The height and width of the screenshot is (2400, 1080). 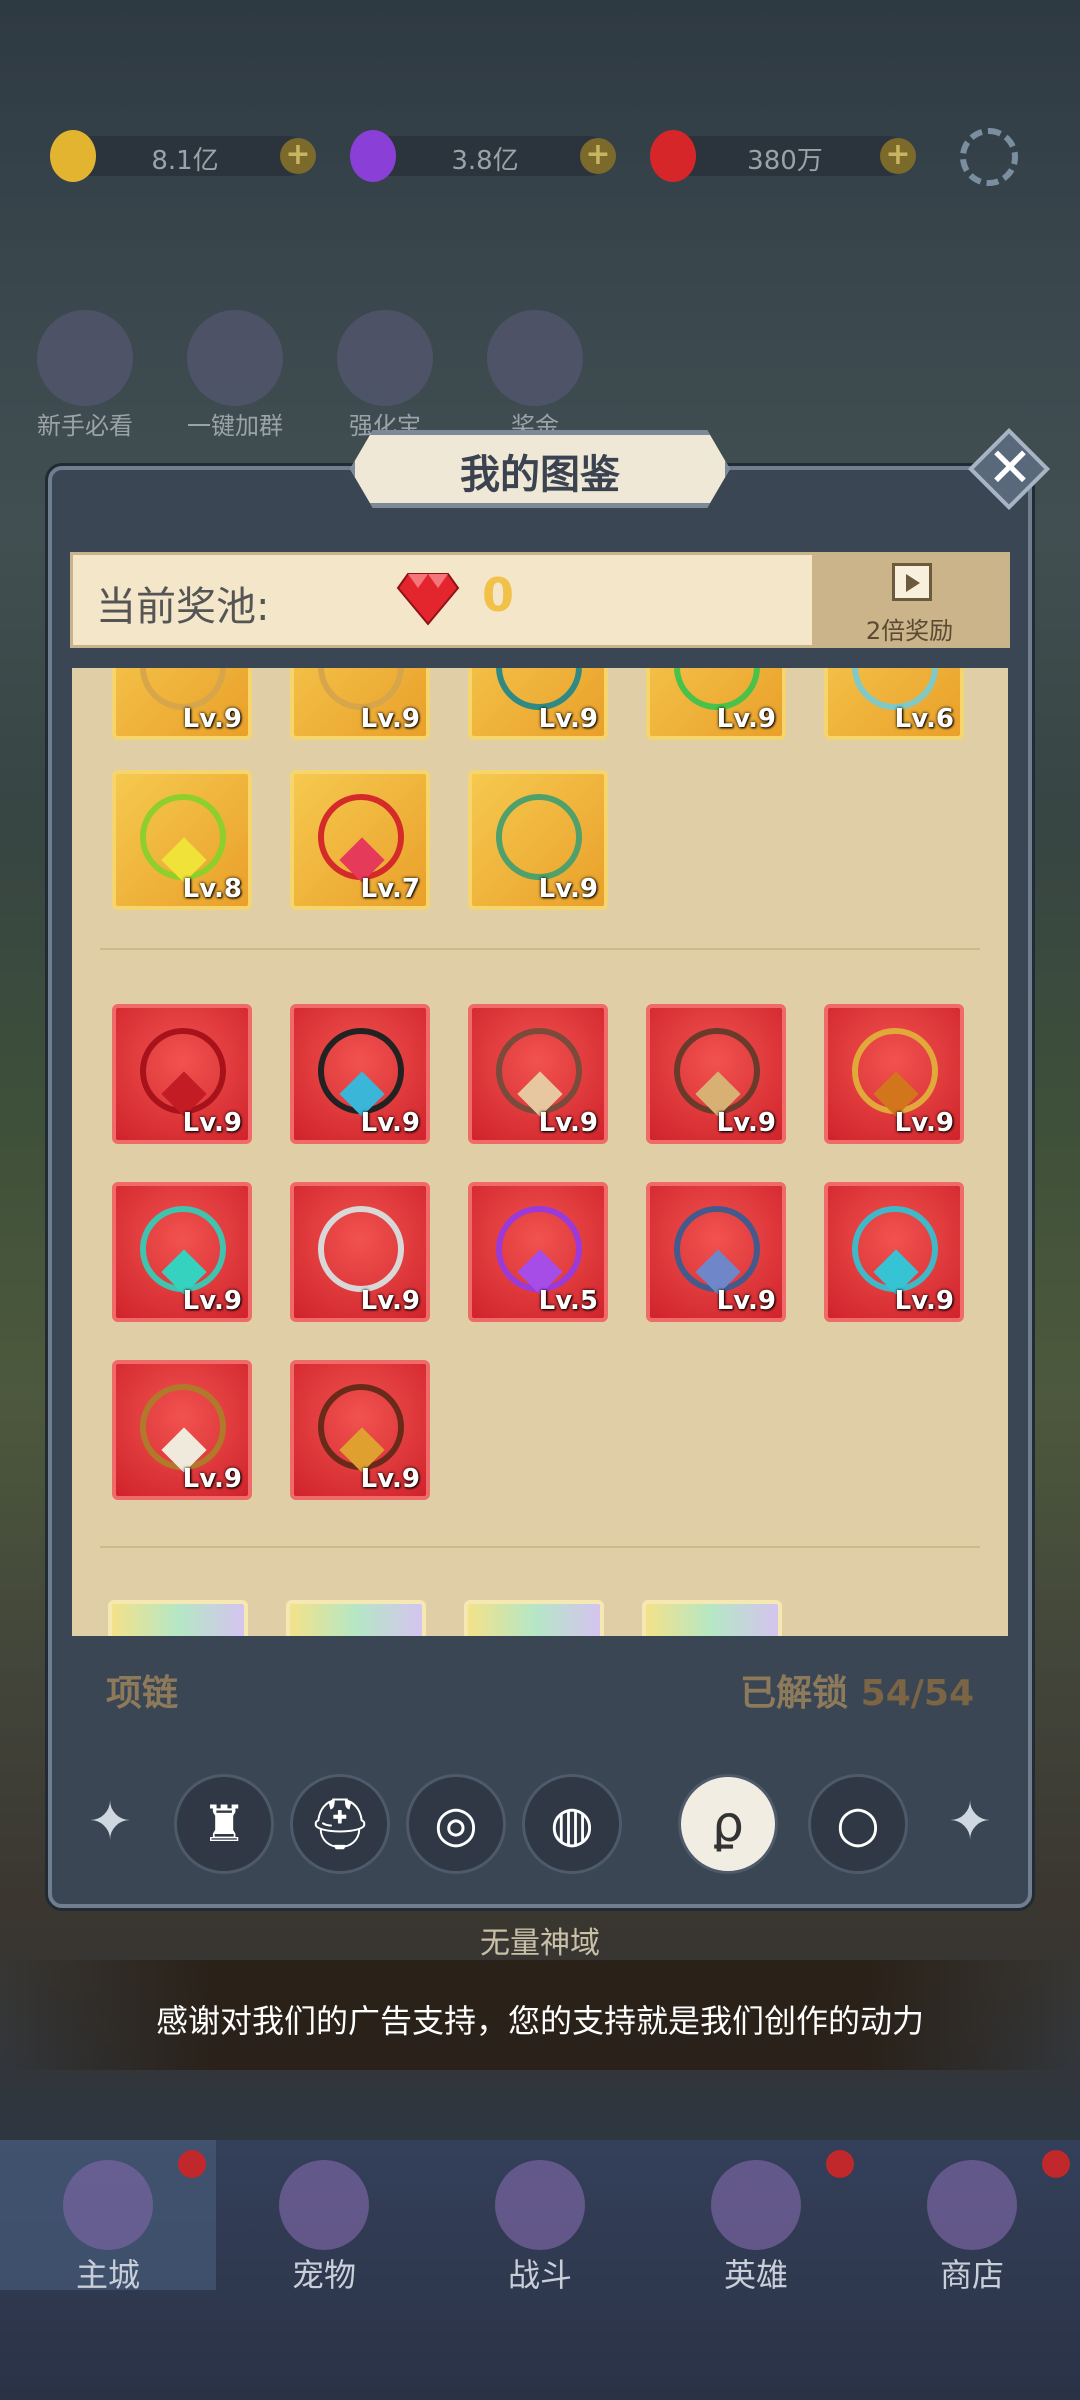 I want to click on gem-value: 380万, so click(x=785, y=161).